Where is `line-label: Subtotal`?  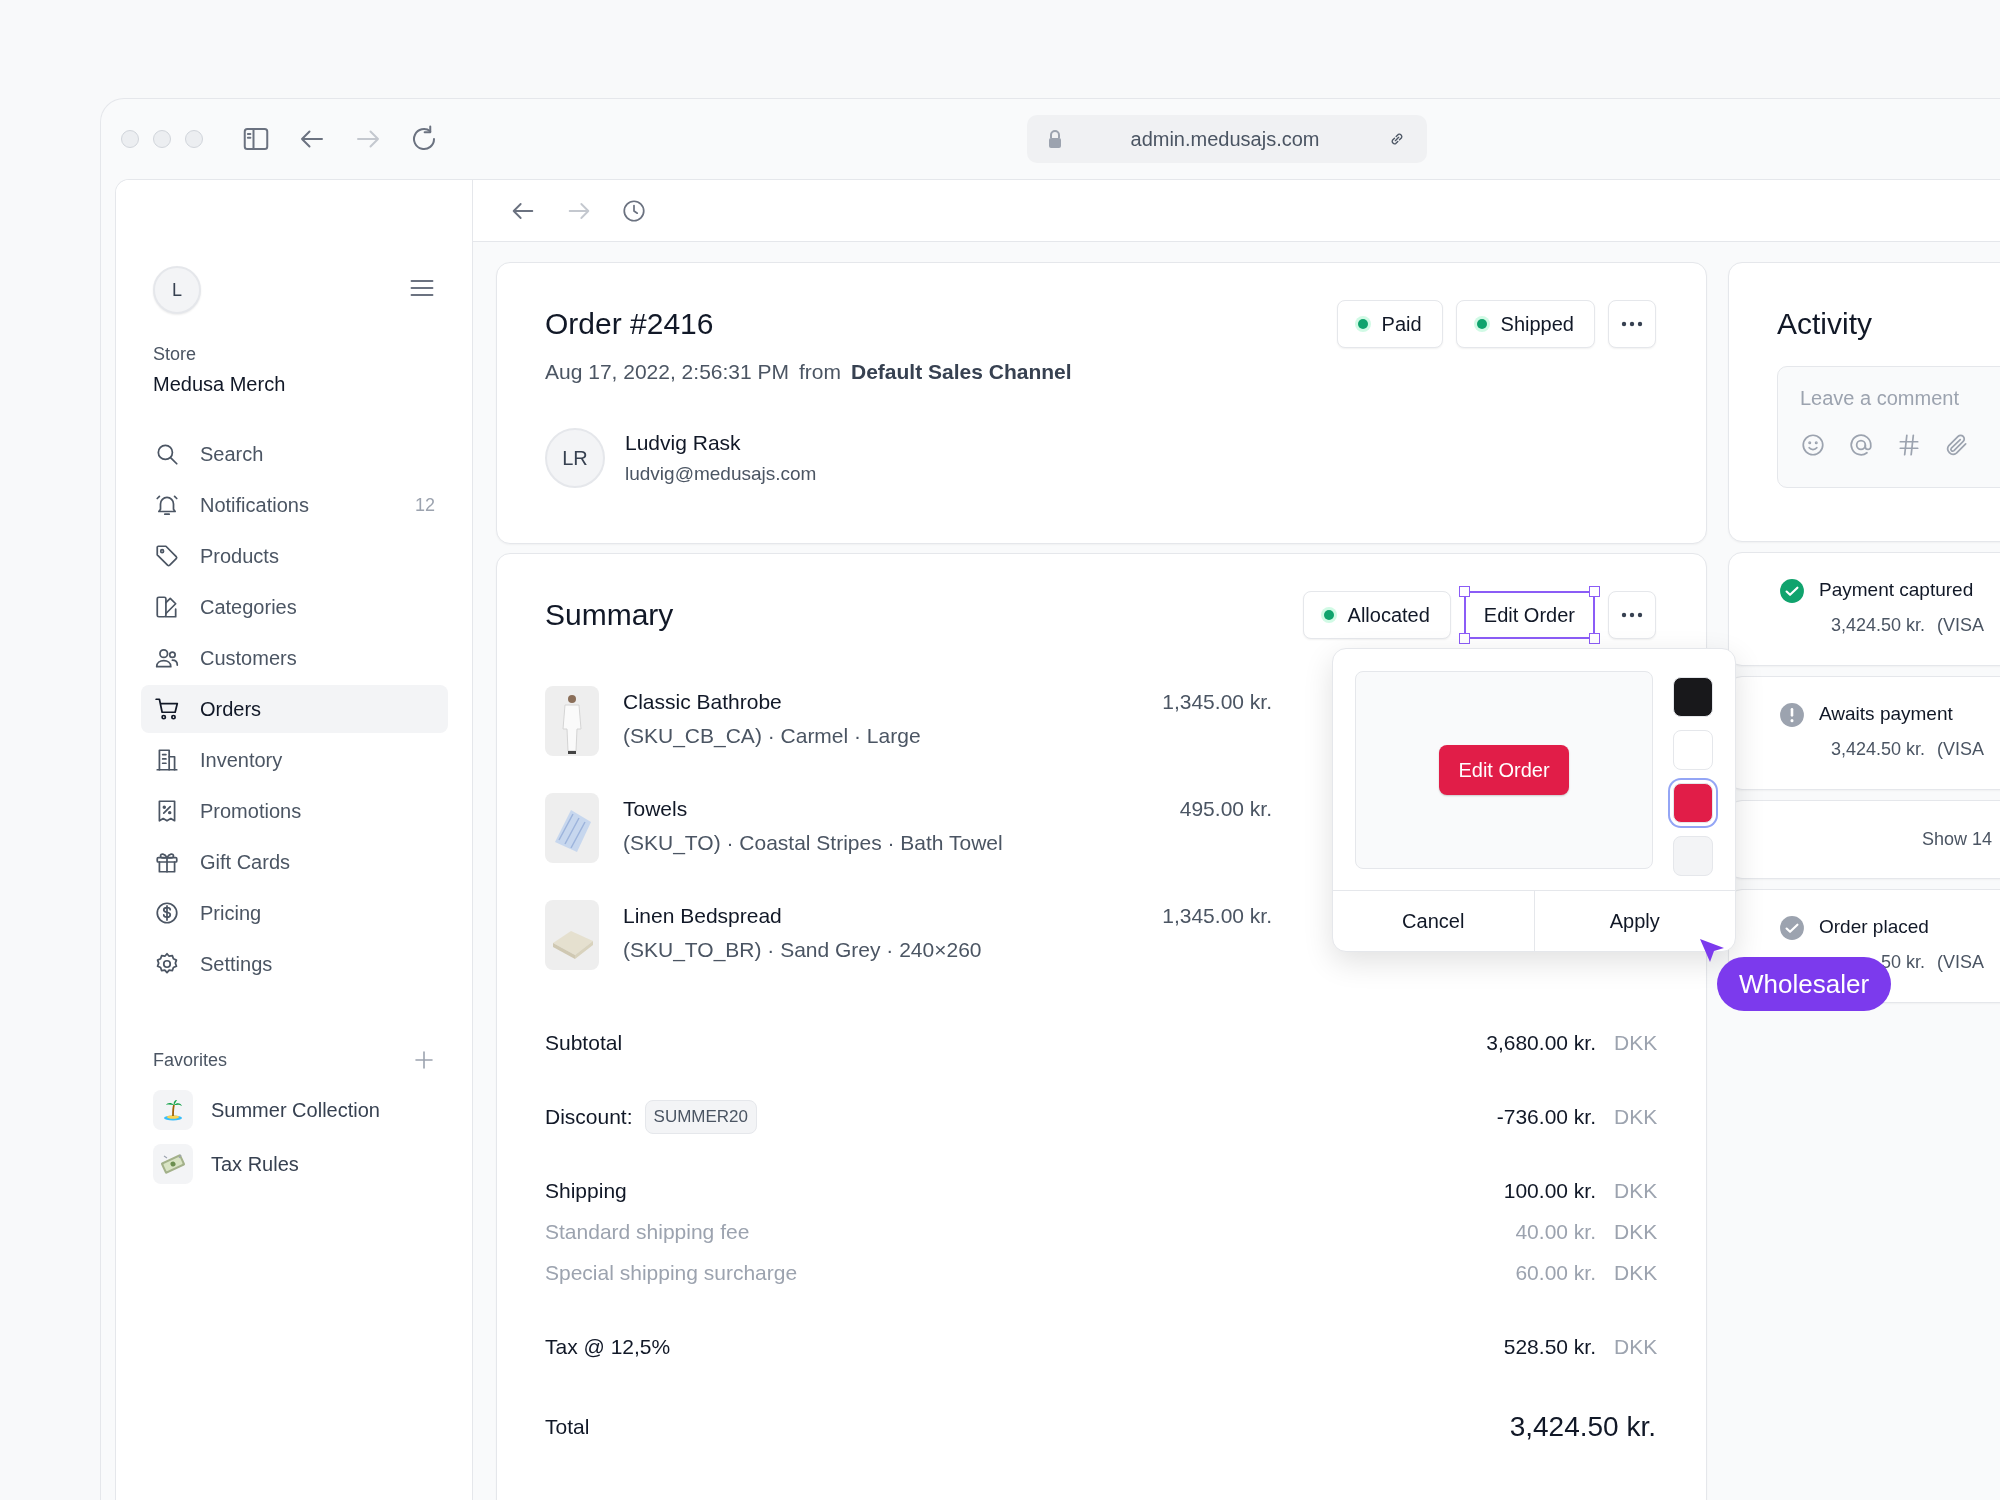
line-label: Subtotal is located at coordinates (584, 1042).